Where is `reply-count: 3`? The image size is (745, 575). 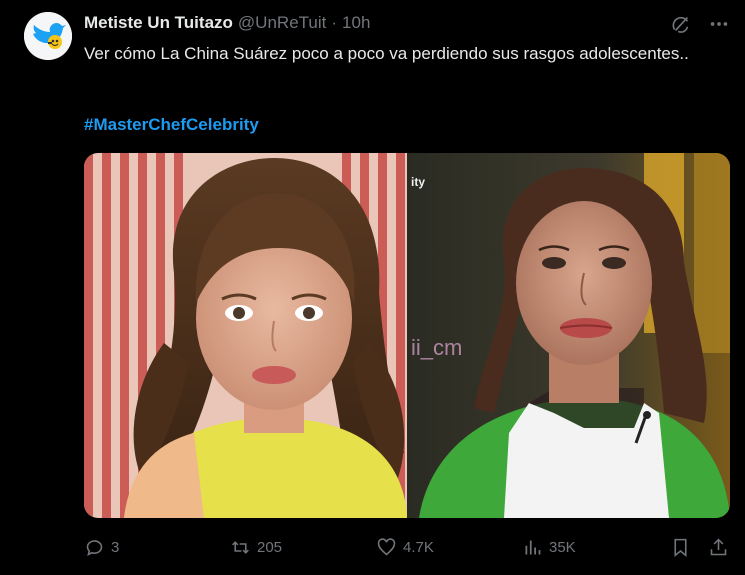 reply-count: 3 is located at coordinates (115, 547).